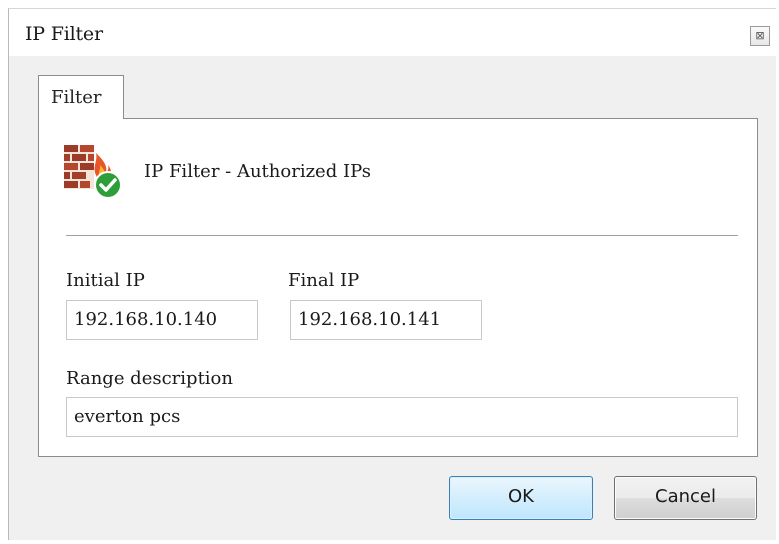 The width and height of the screenshot is (779, 544). I want to click on final-ip-input: 192.168.10.141, so click(386, 320).